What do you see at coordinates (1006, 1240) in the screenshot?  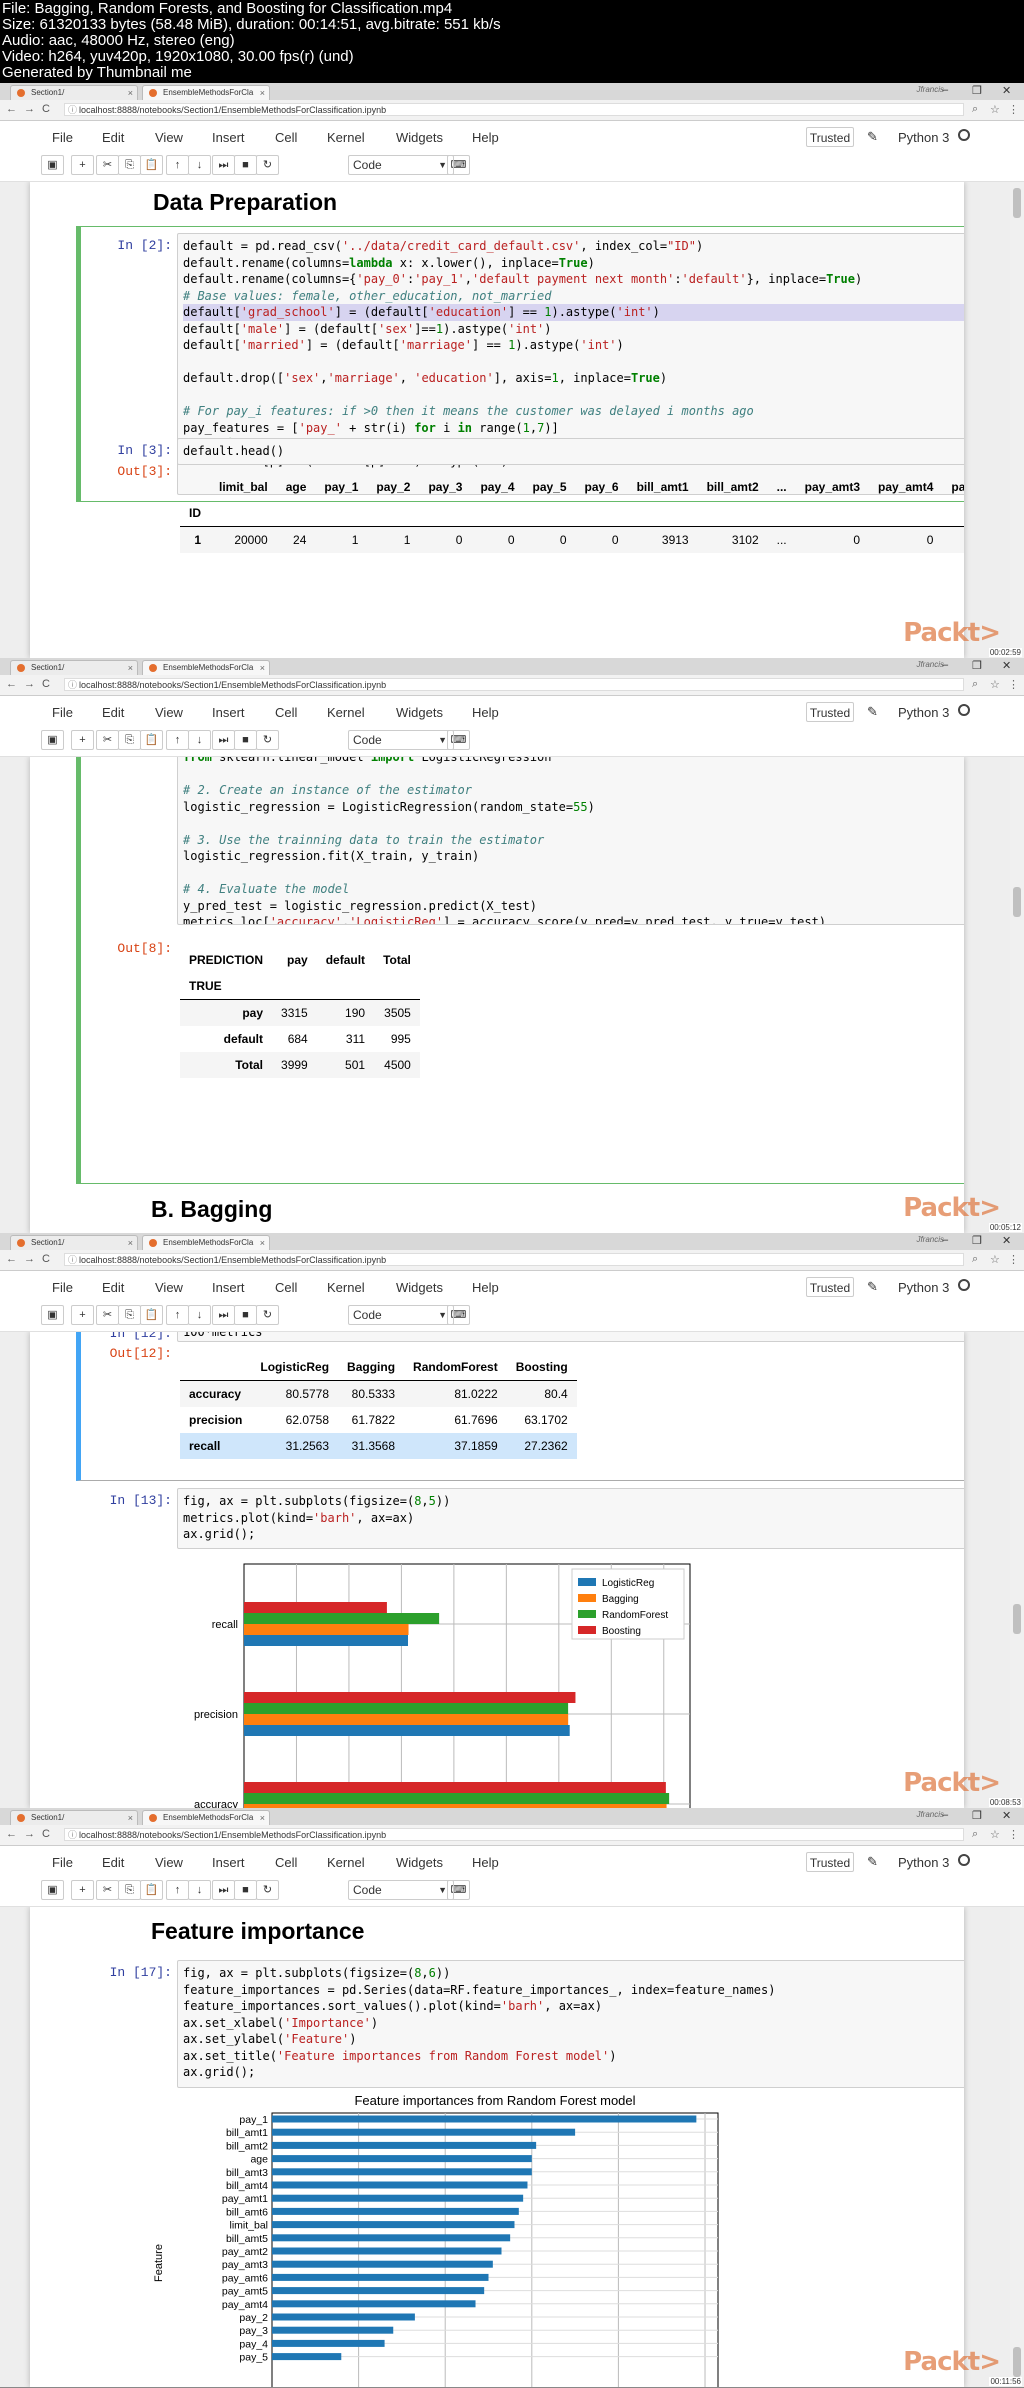 I see `close-window-icon: ✕` at bounding box center [1006, 1240].